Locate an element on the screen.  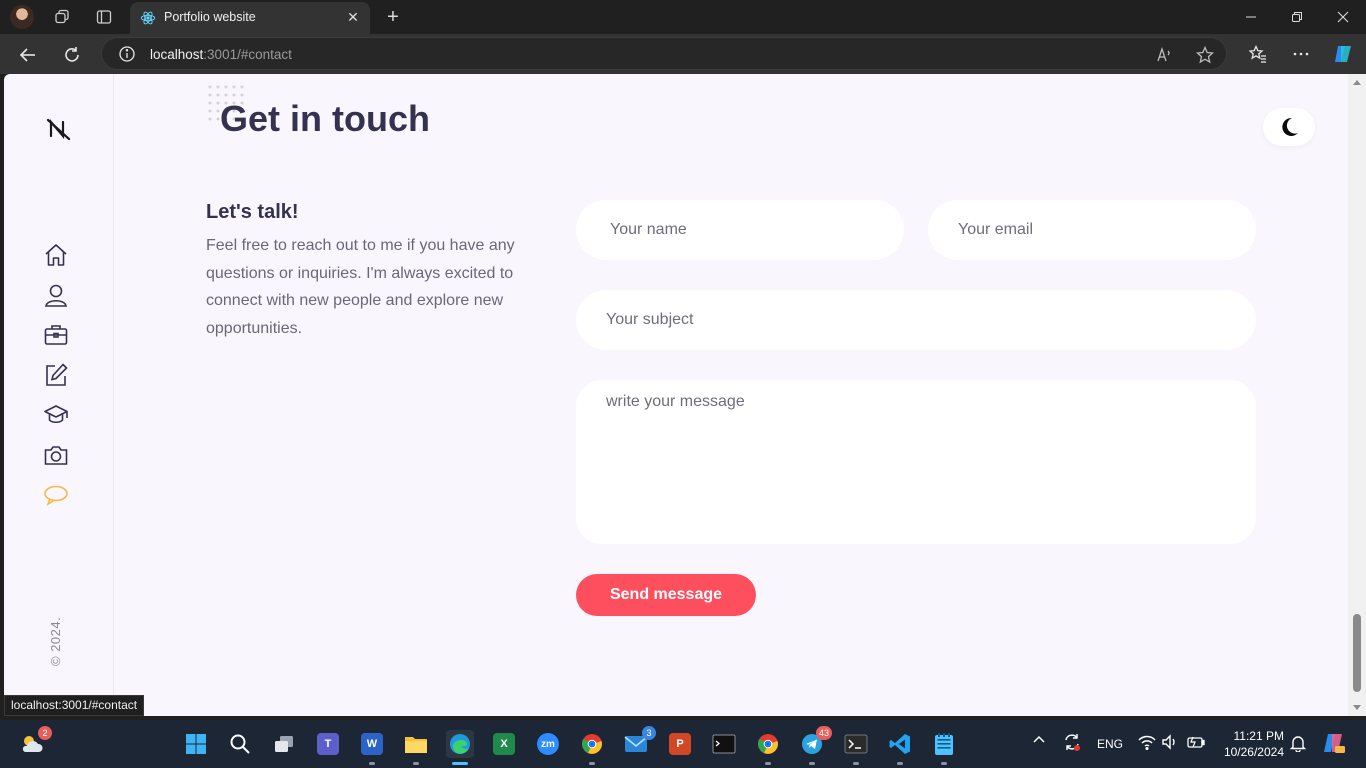
weather-widget: 2 is located at coordinates (35, 742).